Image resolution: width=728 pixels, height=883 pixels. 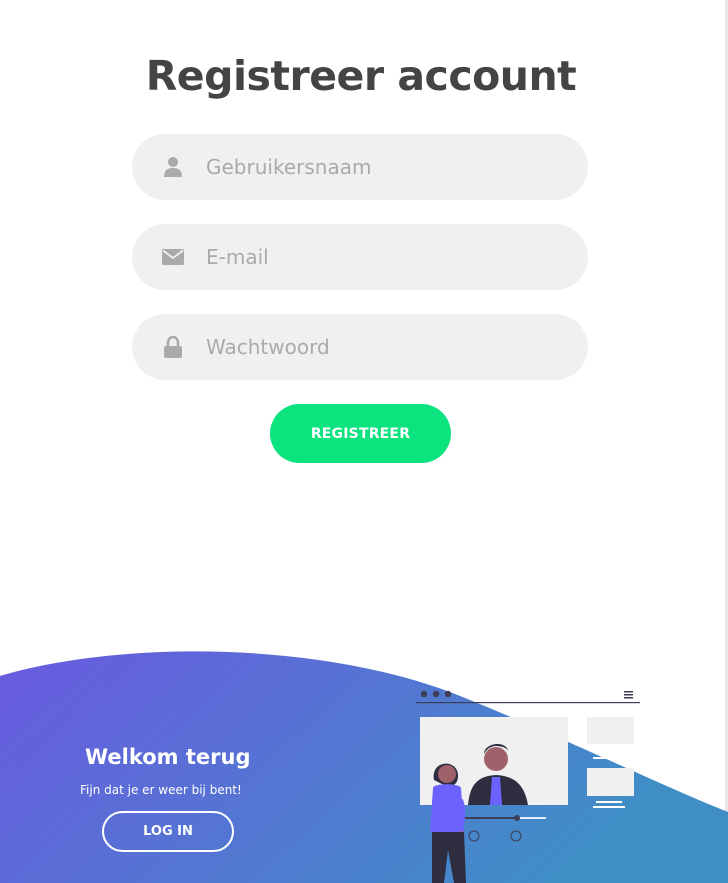 What do you see at coordinates (168, 757) in the screenshot?
I see `welcome-title: Welkom terug` at bounding box center [168, 757].